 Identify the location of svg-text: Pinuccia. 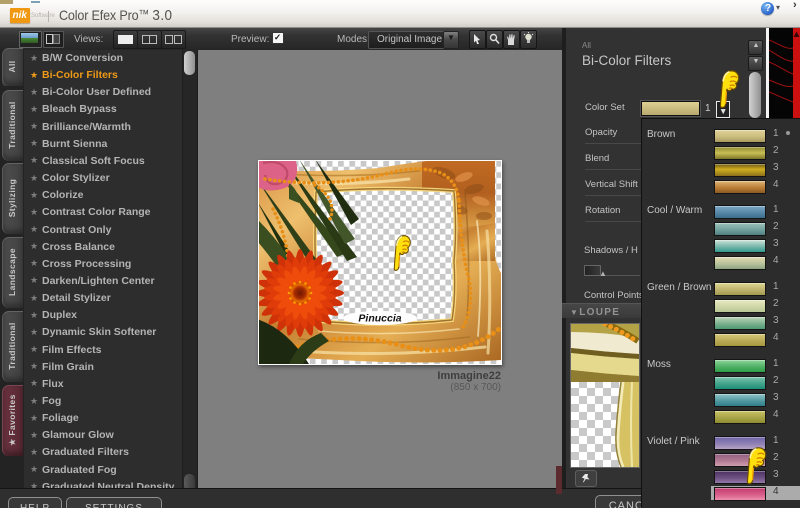
(379, 319).